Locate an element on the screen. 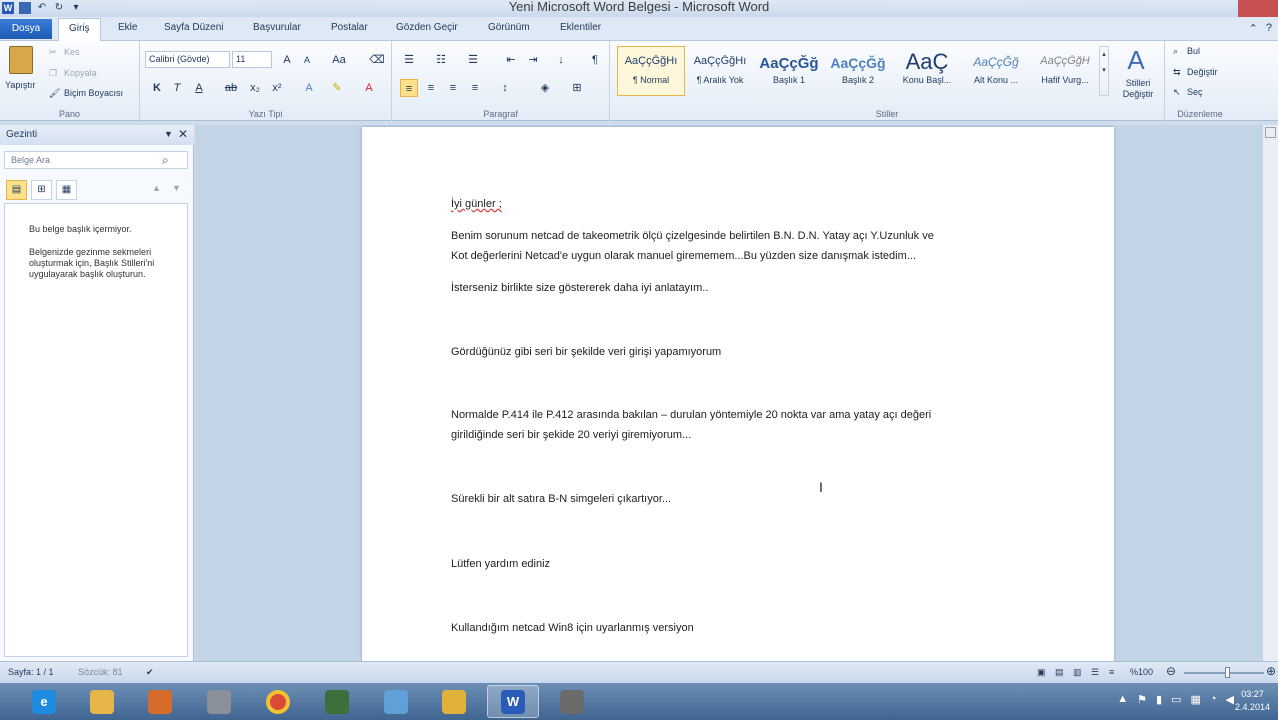  file-explorer-taskbar-button is located at coordinates (102, 701).